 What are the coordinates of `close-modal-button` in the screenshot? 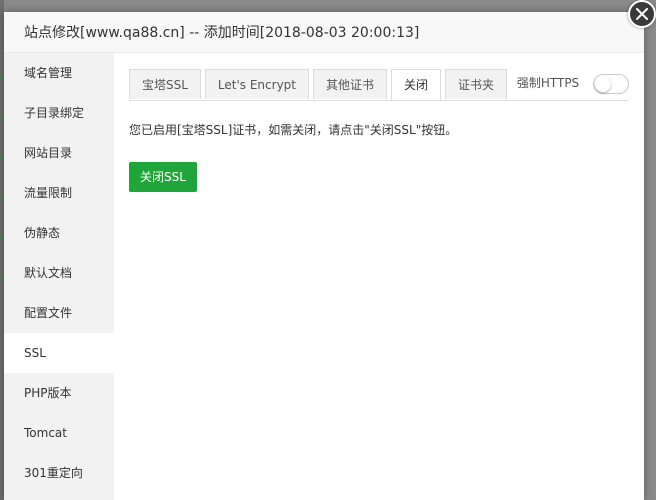 It's located at (642, 14).